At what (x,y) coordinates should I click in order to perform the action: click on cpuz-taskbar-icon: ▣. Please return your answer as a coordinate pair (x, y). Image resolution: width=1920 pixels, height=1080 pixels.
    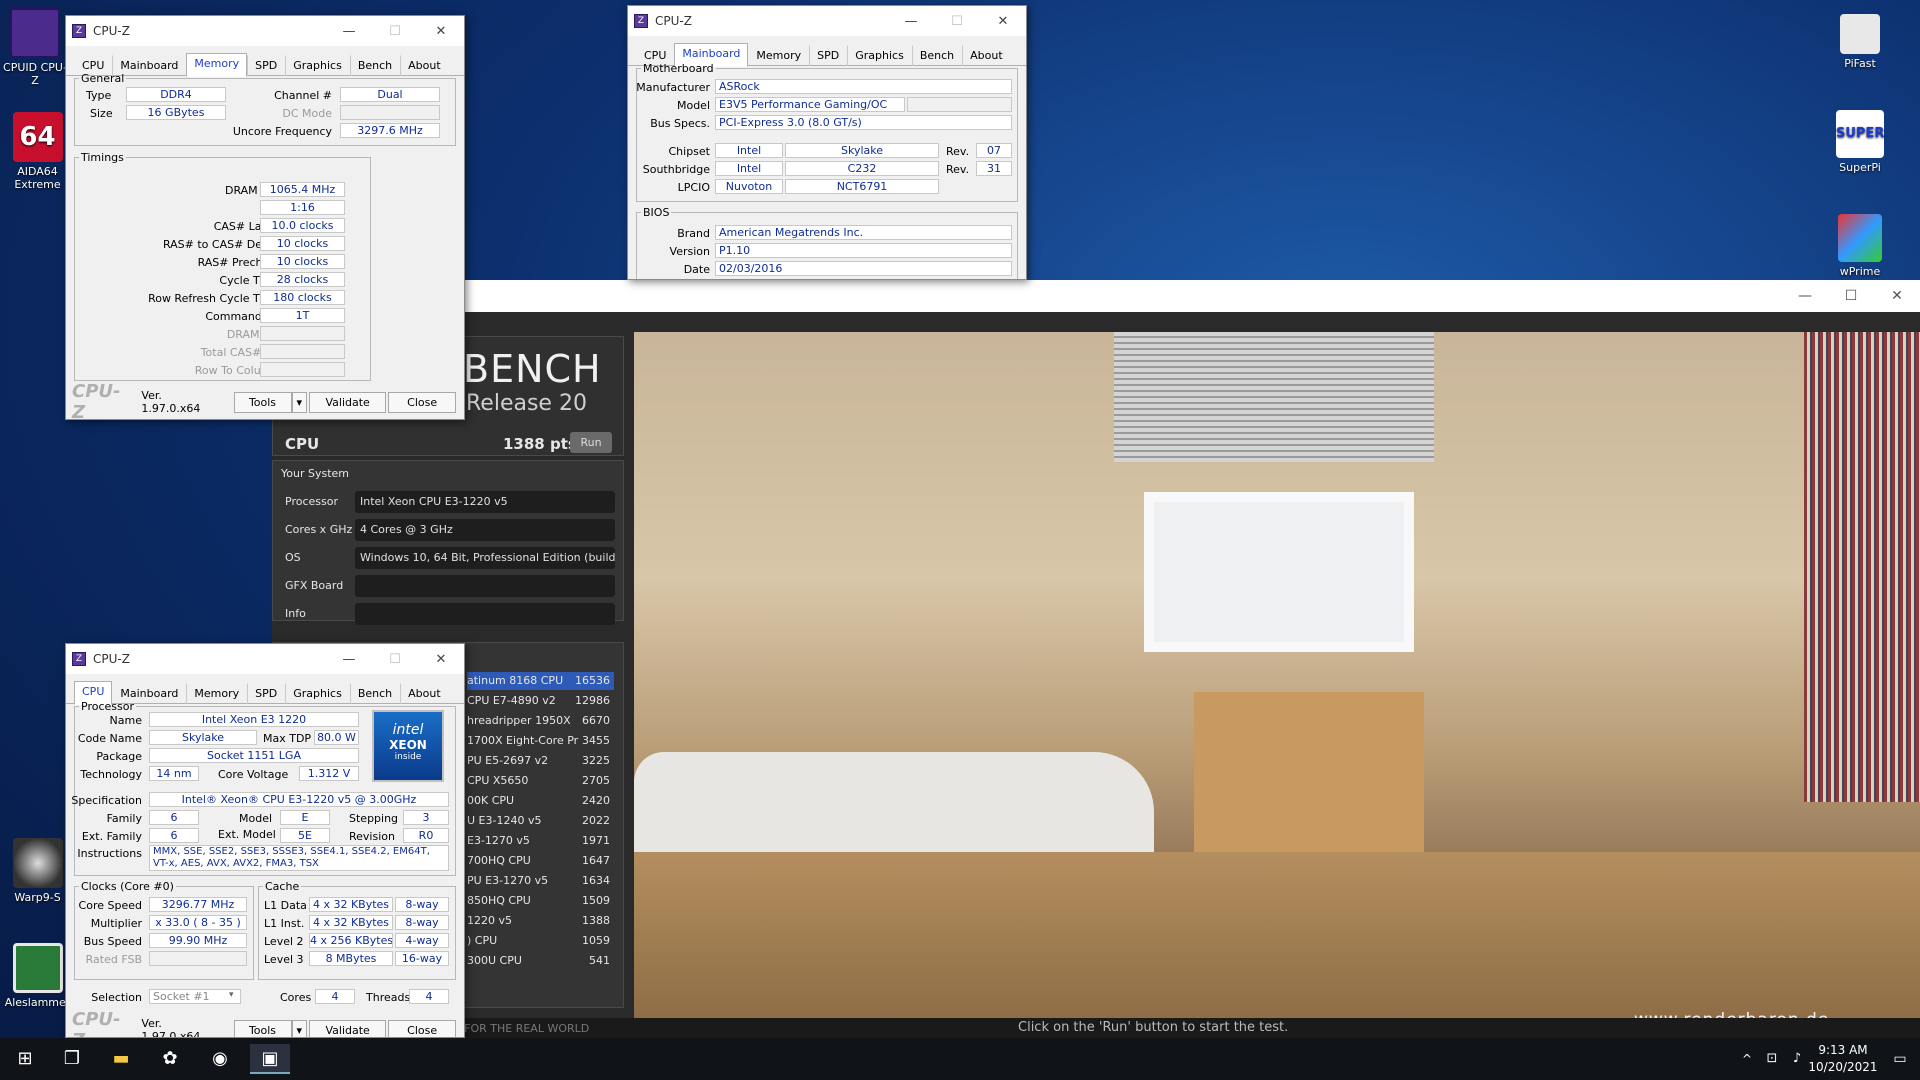
    Looking at the image, I should click on (270, 1059).